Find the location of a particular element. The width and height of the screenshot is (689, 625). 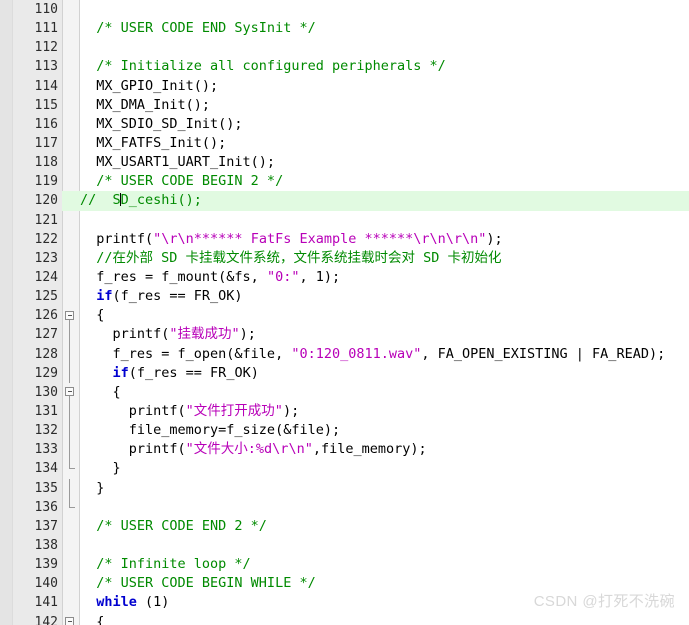

code-text: /* USER CODE END SysInit */ is located at coordinates (197, 28).